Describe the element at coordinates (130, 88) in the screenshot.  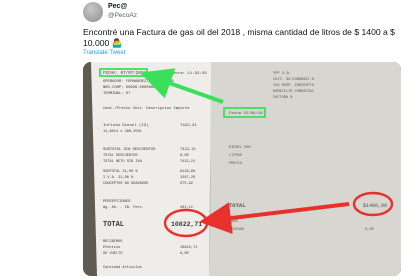
I see `receipt-header-line: NRO.COMP: 00900-00008090` at that location.